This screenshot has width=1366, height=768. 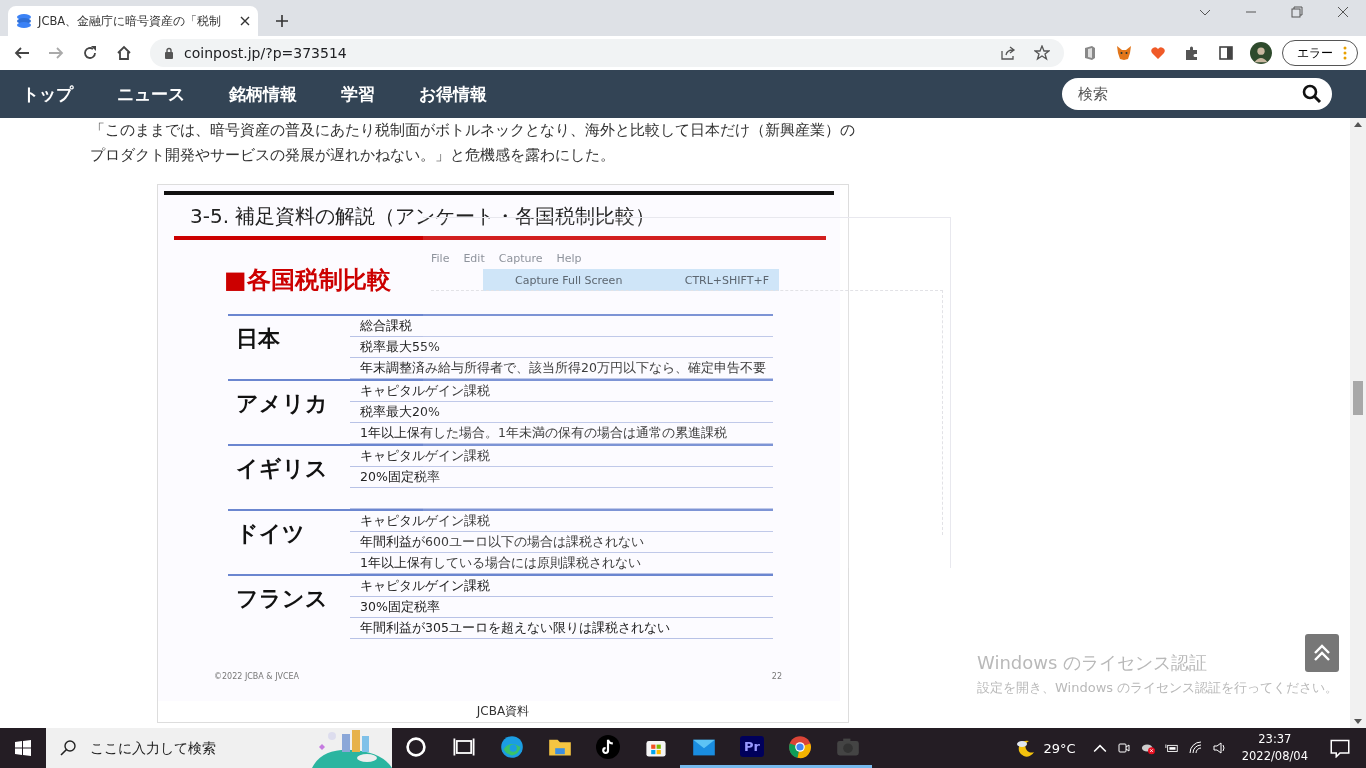 What do you see at coordinates (1123, 748) in the screenshot?
I see `meet-now-icon` at bounding box center [1123, 748].